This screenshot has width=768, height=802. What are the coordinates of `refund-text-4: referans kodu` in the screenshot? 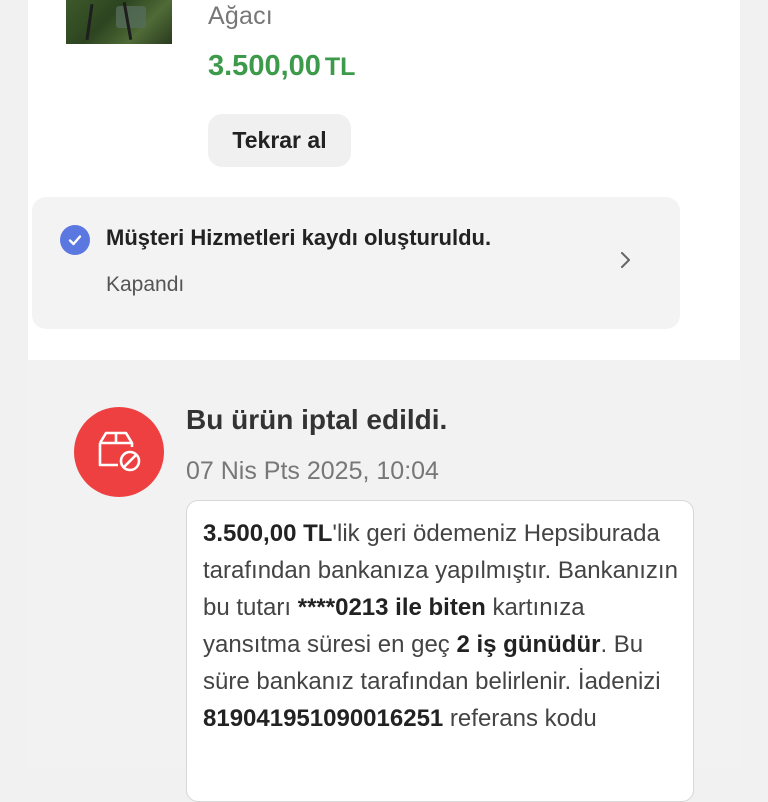 It's located at (520, 718).